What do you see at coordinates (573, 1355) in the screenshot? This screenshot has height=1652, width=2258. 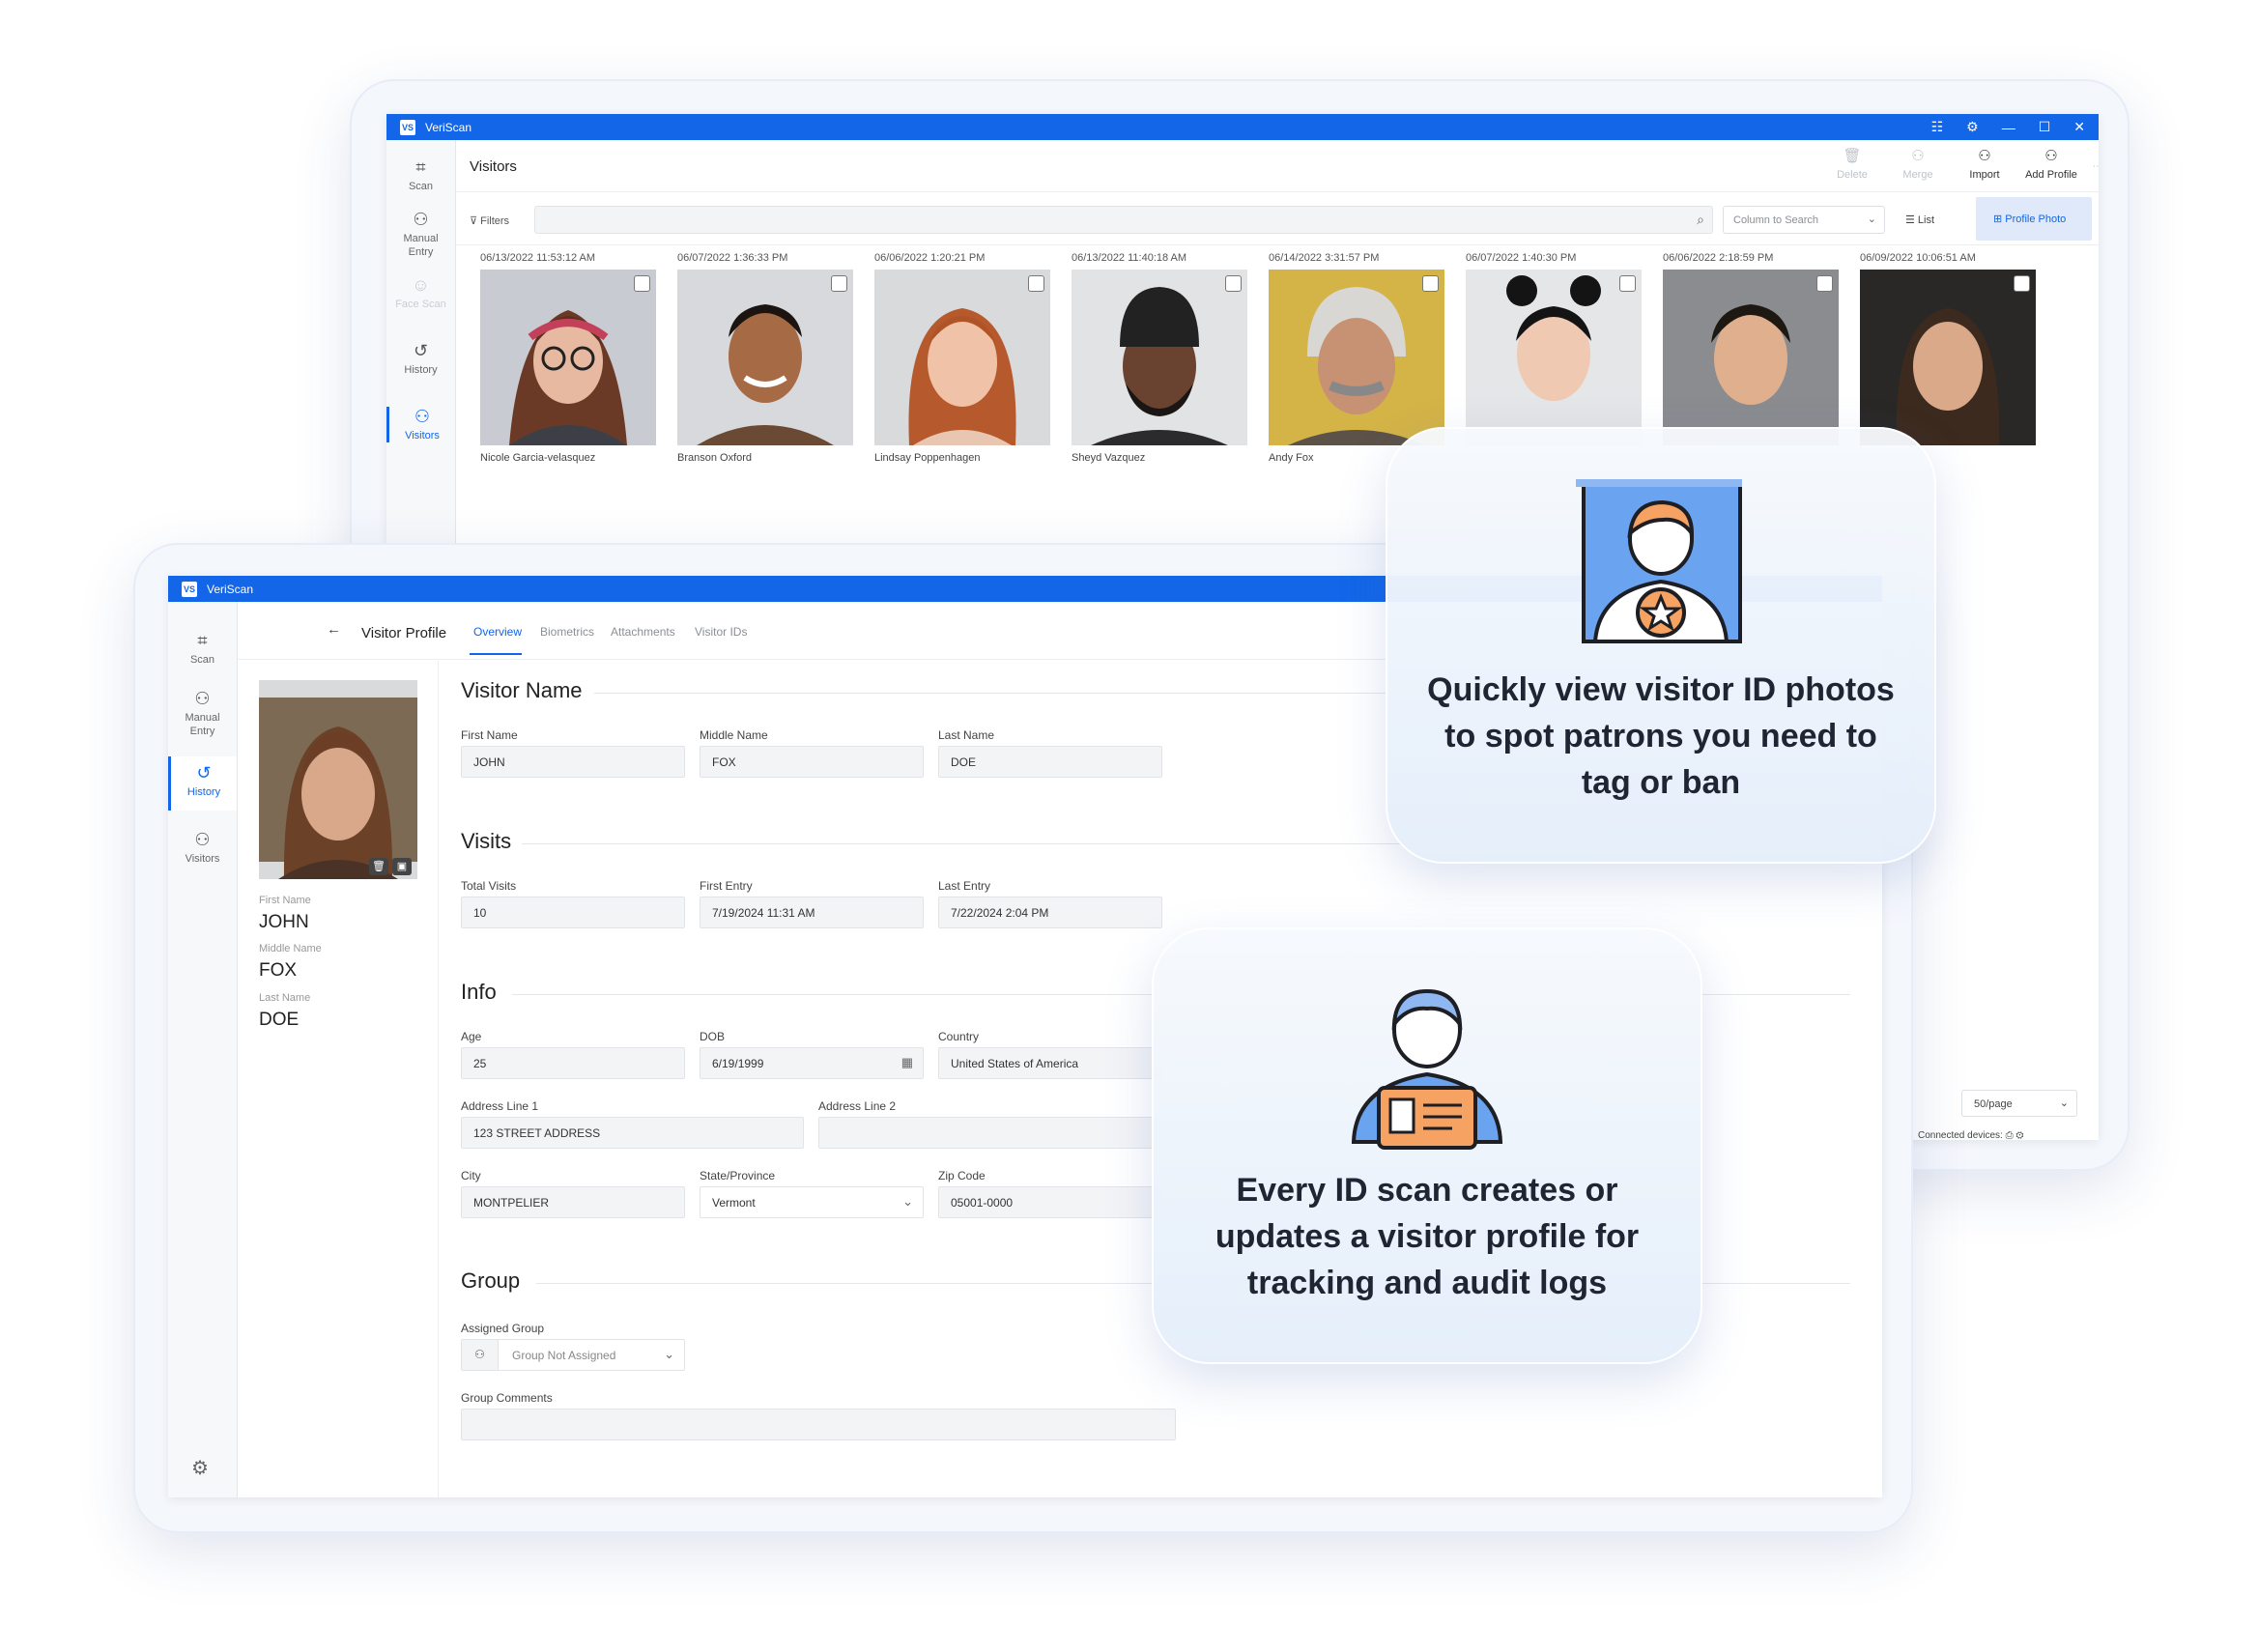 I see `assigned-group-select: ⚇ Group Not Assigned ⌄` at bounding box center [573, 1355].